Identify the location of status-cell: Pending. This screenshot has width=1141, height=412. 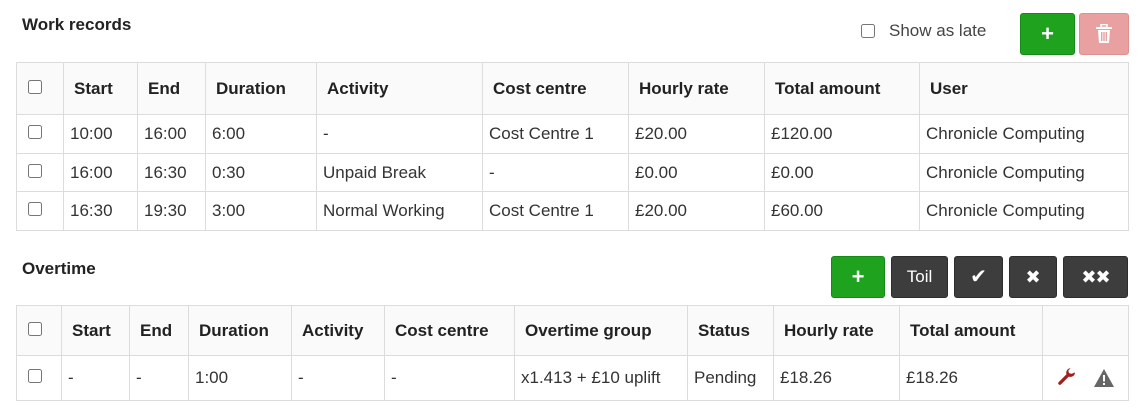
(730, 378).